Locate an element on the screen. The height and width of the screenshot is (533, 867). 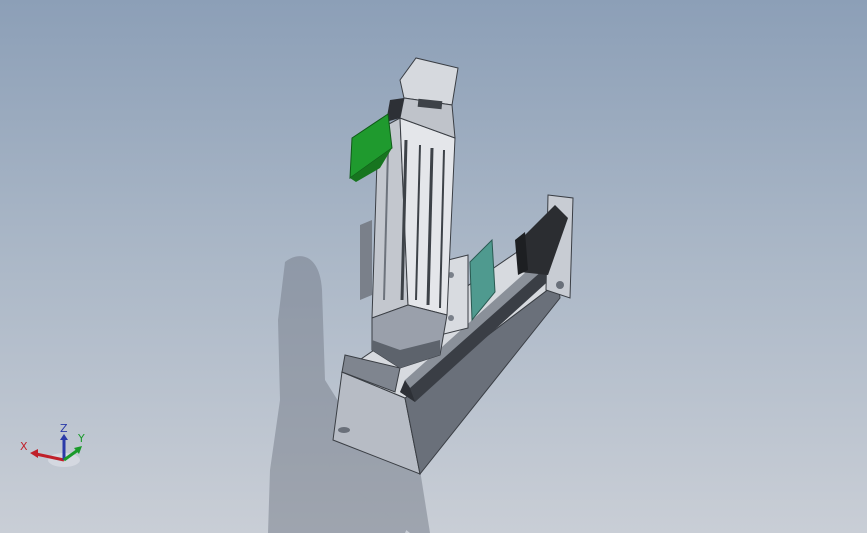
z-axis-label: Z is located at coordinates (64, 428).